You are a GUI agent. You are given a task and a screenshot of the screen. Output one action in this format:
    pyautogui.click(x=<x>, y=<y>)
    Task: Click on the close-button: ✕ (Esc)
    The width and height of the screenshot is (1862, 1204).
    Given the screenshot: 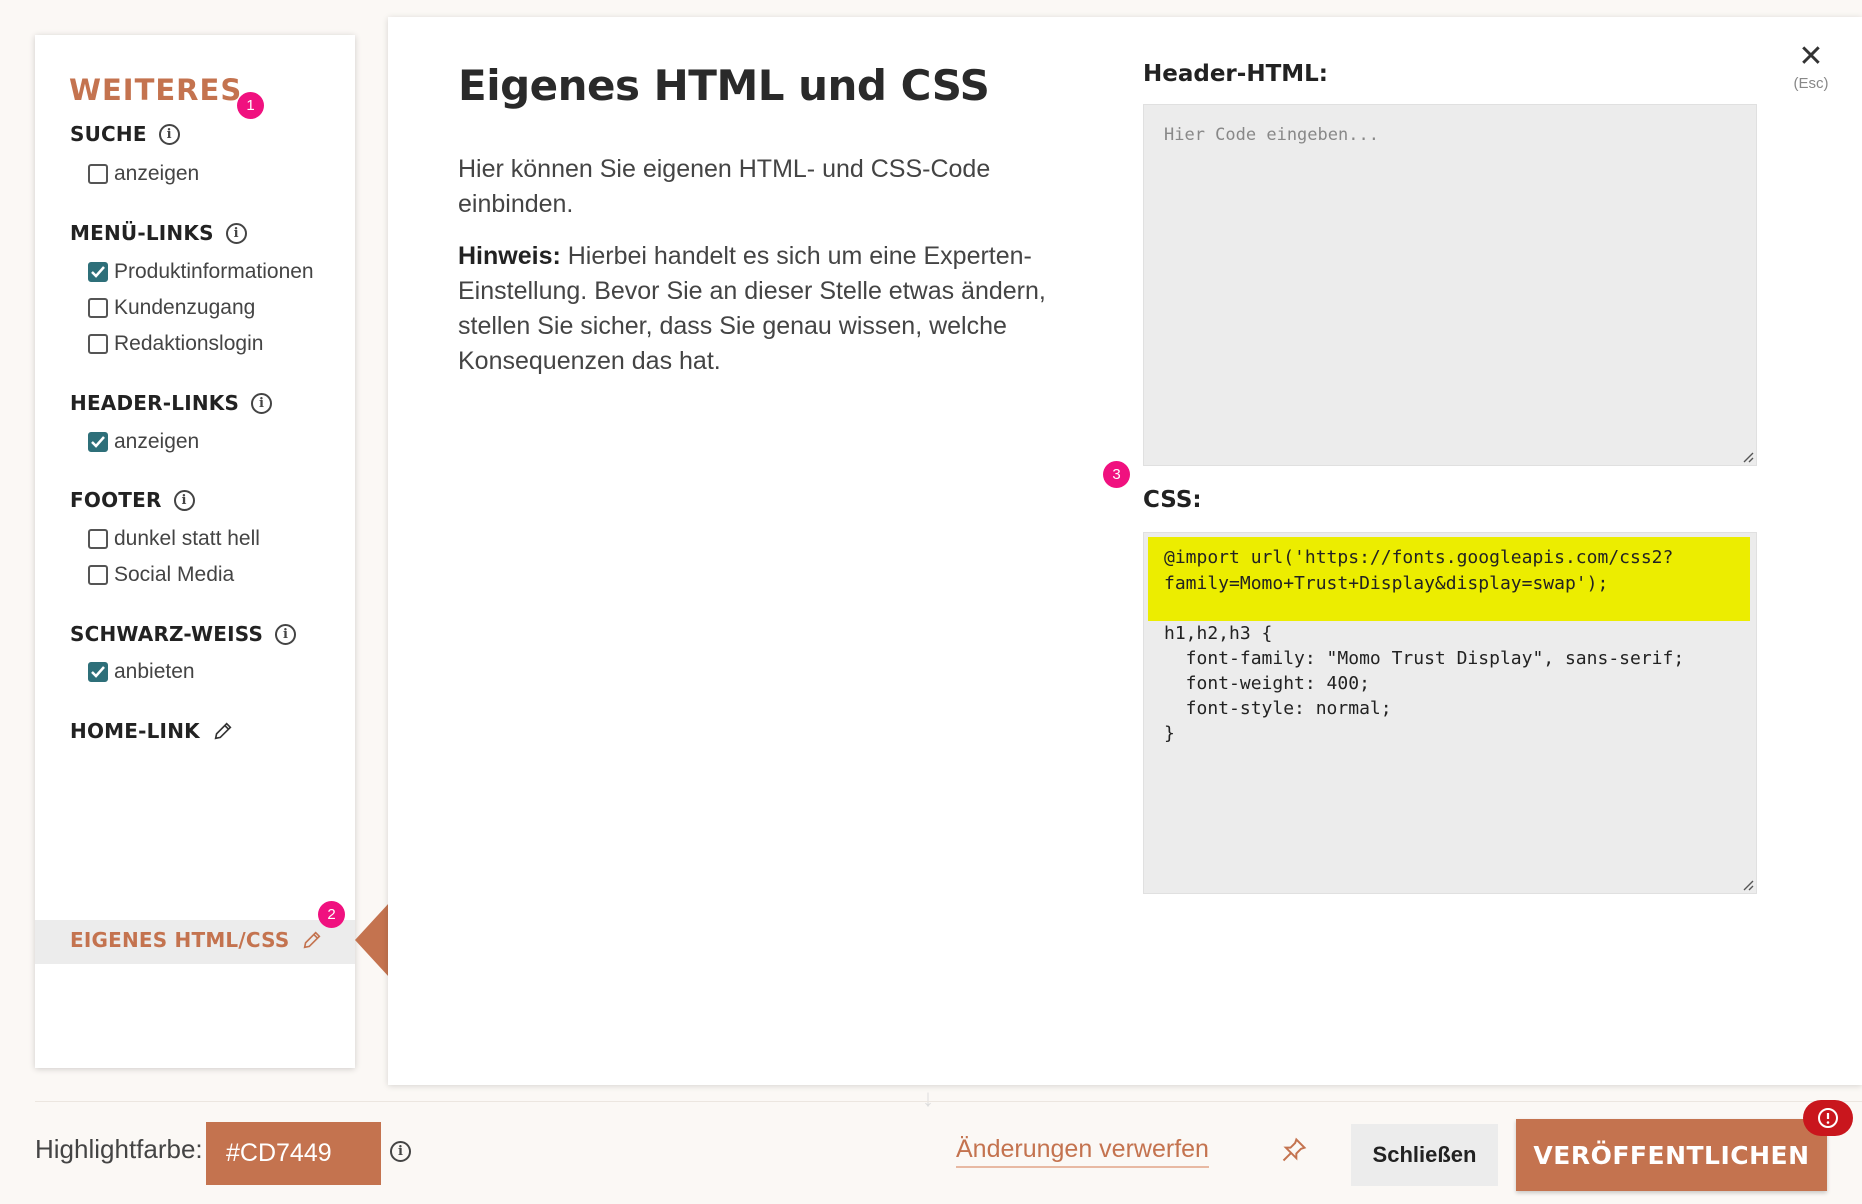 What is the action you would take?
    pyautogui.click(x=1811, y=65)
    